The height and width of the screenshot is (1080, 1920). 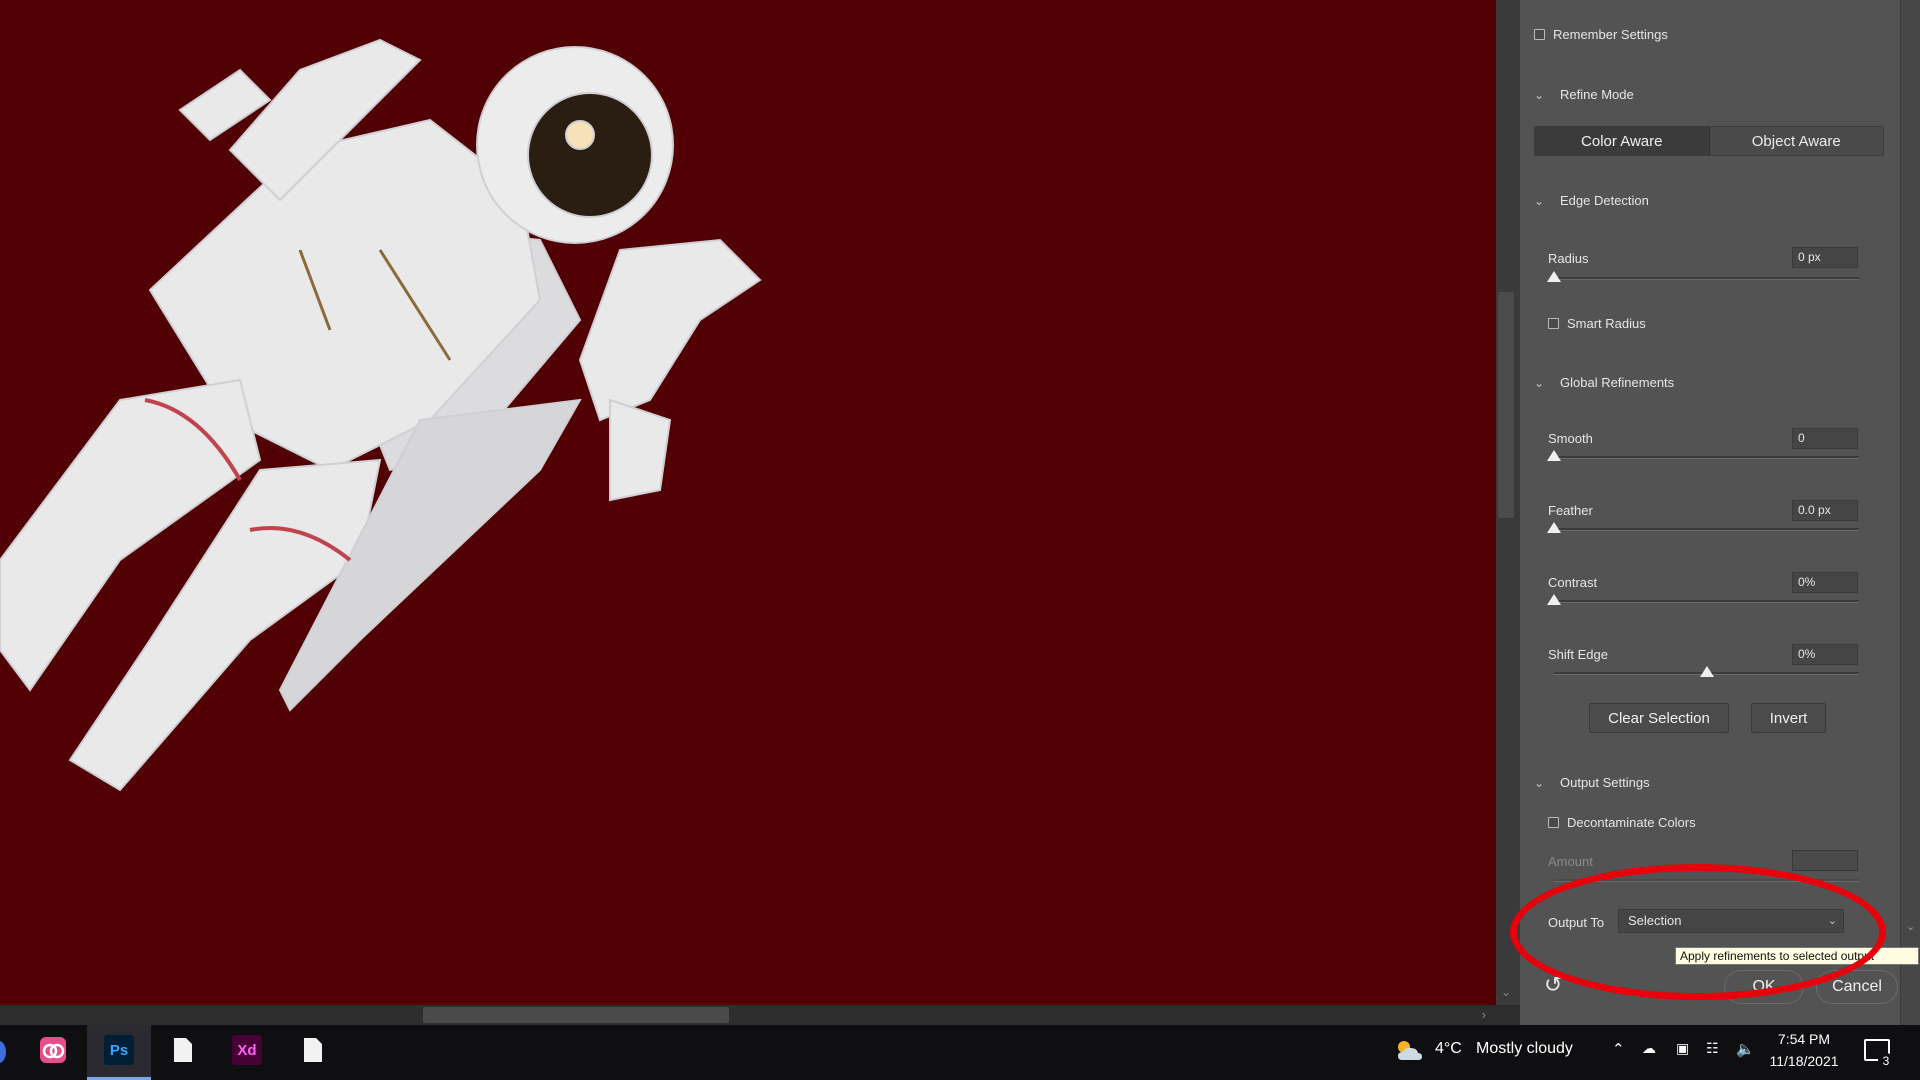 I want to click on smooth-slider, so click(x=1706, y=457).